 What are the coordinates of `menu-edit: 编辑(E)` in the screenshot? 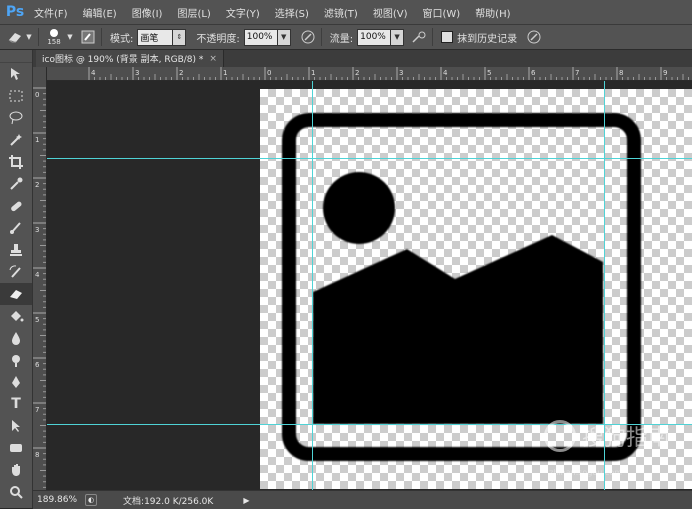 It's located at (100, 12).